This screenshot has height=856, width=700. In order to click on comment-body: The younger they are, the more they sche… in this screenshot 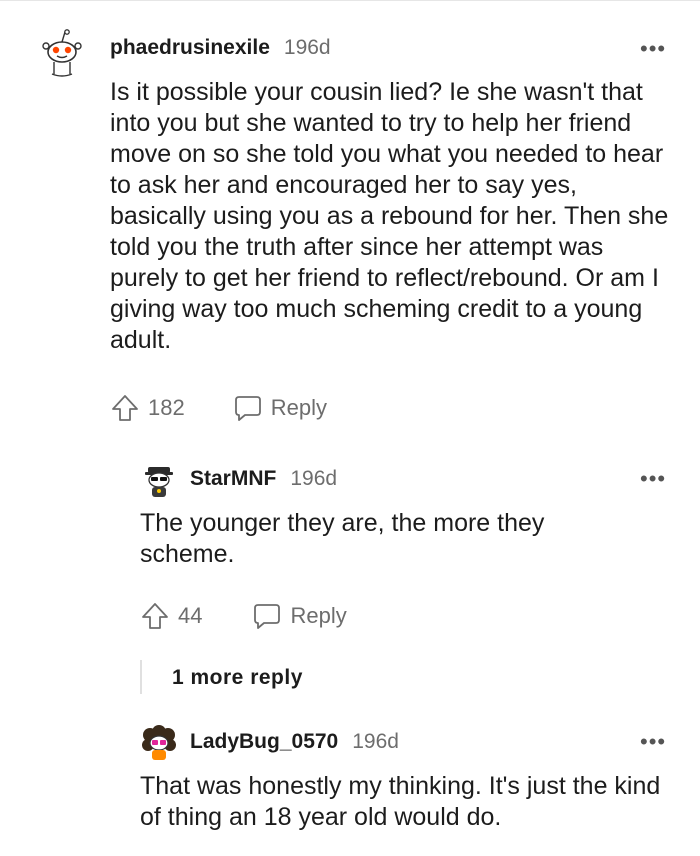, I will do `click(342, 538)`.